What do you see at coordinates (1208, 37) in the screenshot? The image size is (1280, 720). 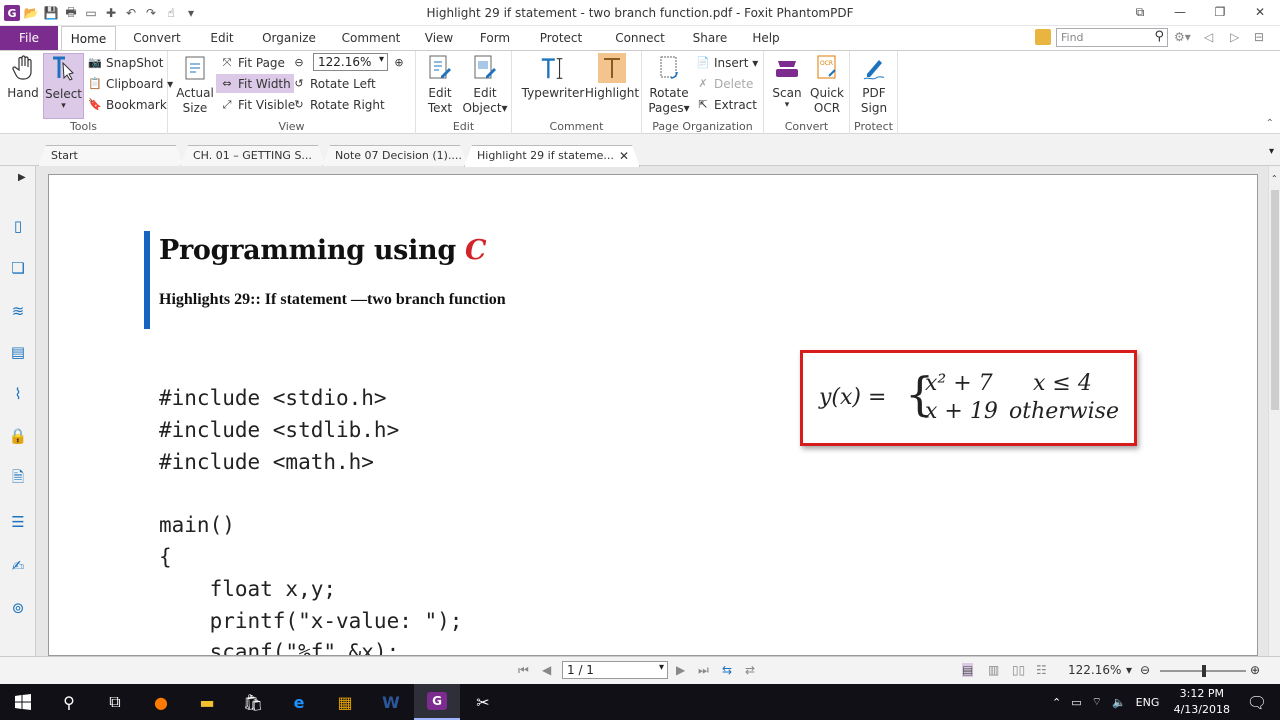 I see `back-icon: ◁` at bounding box center [1208, 37].